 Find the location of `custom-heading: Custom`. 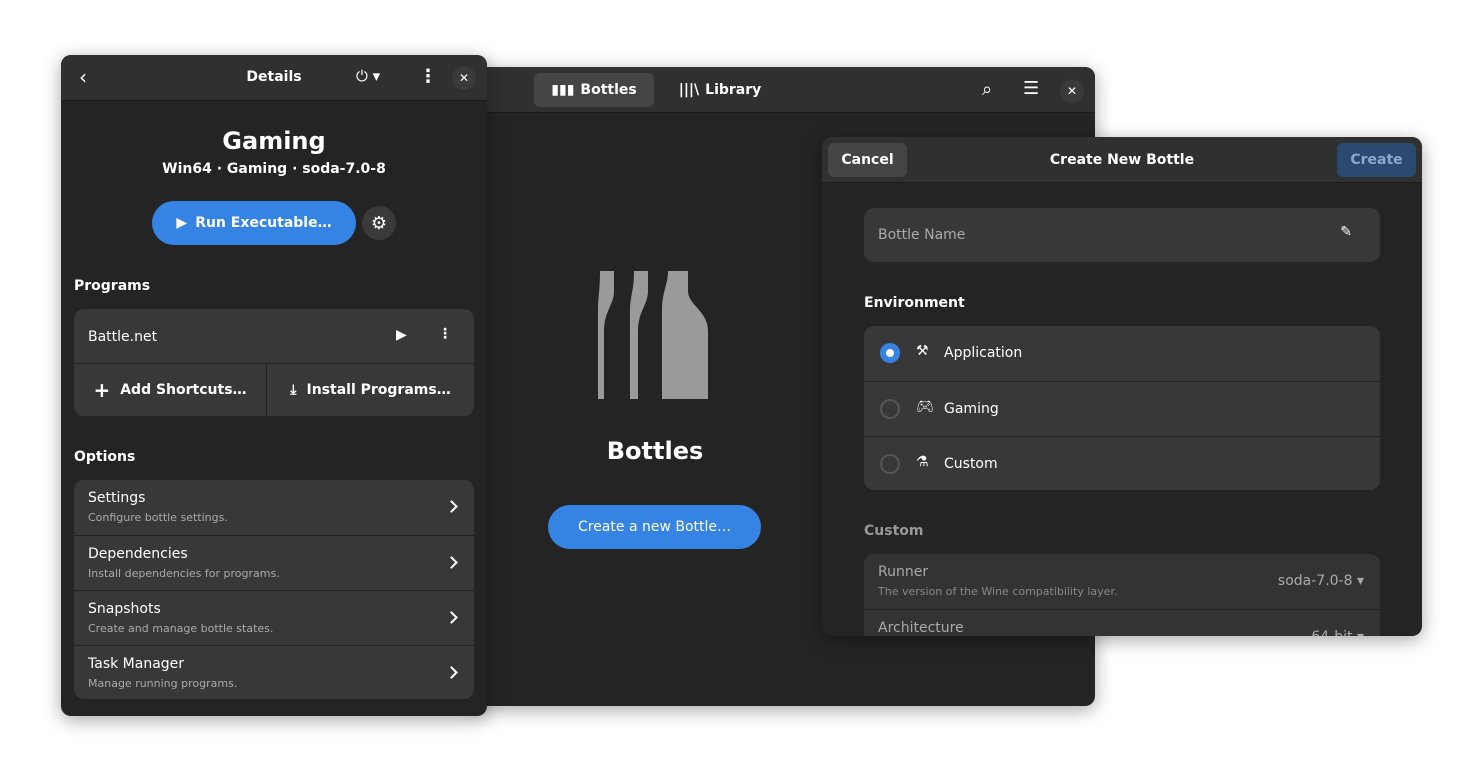

custom-heading: Custom is located at coordinates (894, 531).